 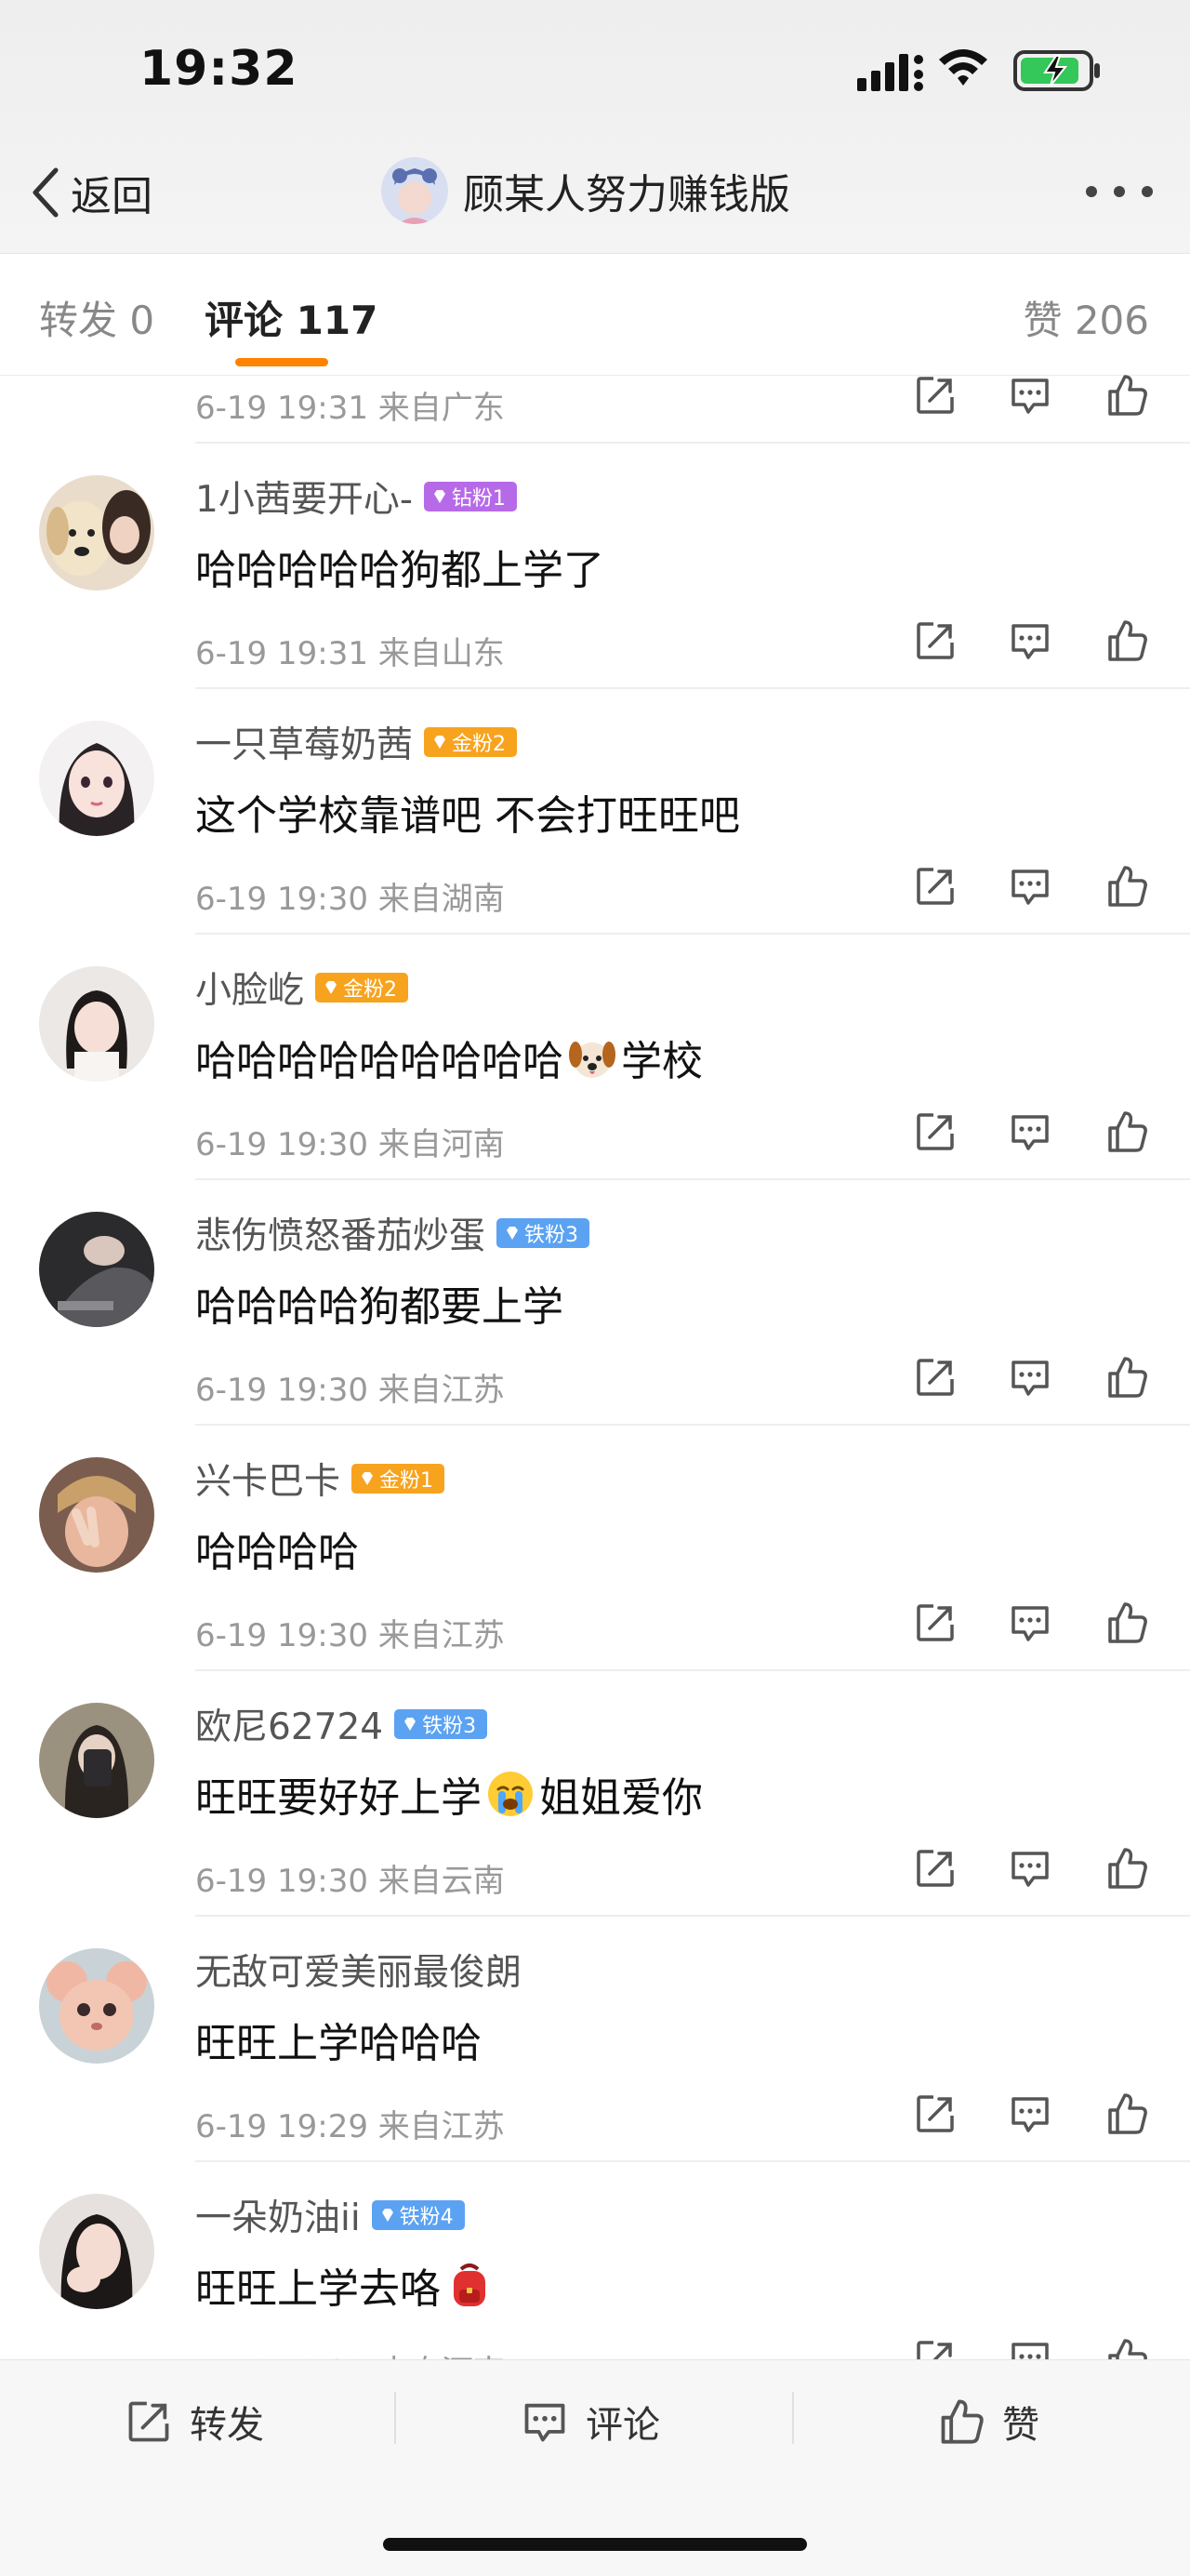 I want to click on chevron-left-icon, so click(x=46, y=192).